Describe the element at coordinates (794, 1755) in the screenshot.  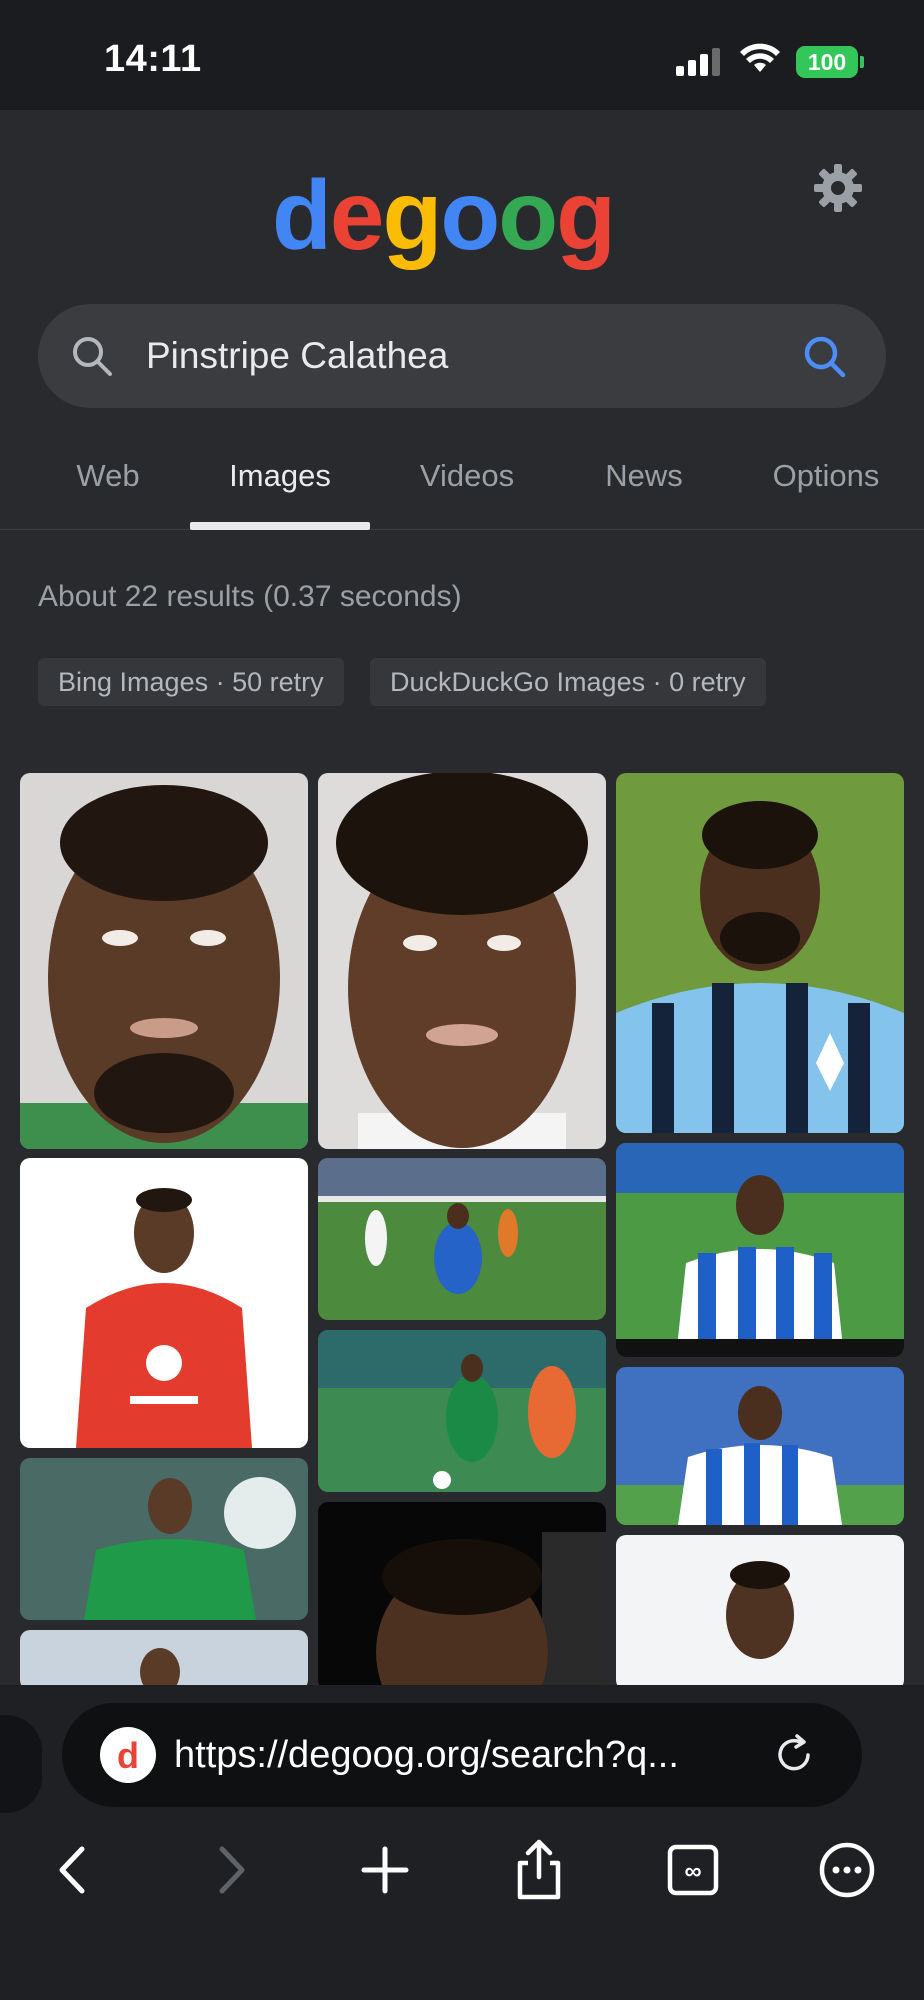
I see `reload-icon` at that location.